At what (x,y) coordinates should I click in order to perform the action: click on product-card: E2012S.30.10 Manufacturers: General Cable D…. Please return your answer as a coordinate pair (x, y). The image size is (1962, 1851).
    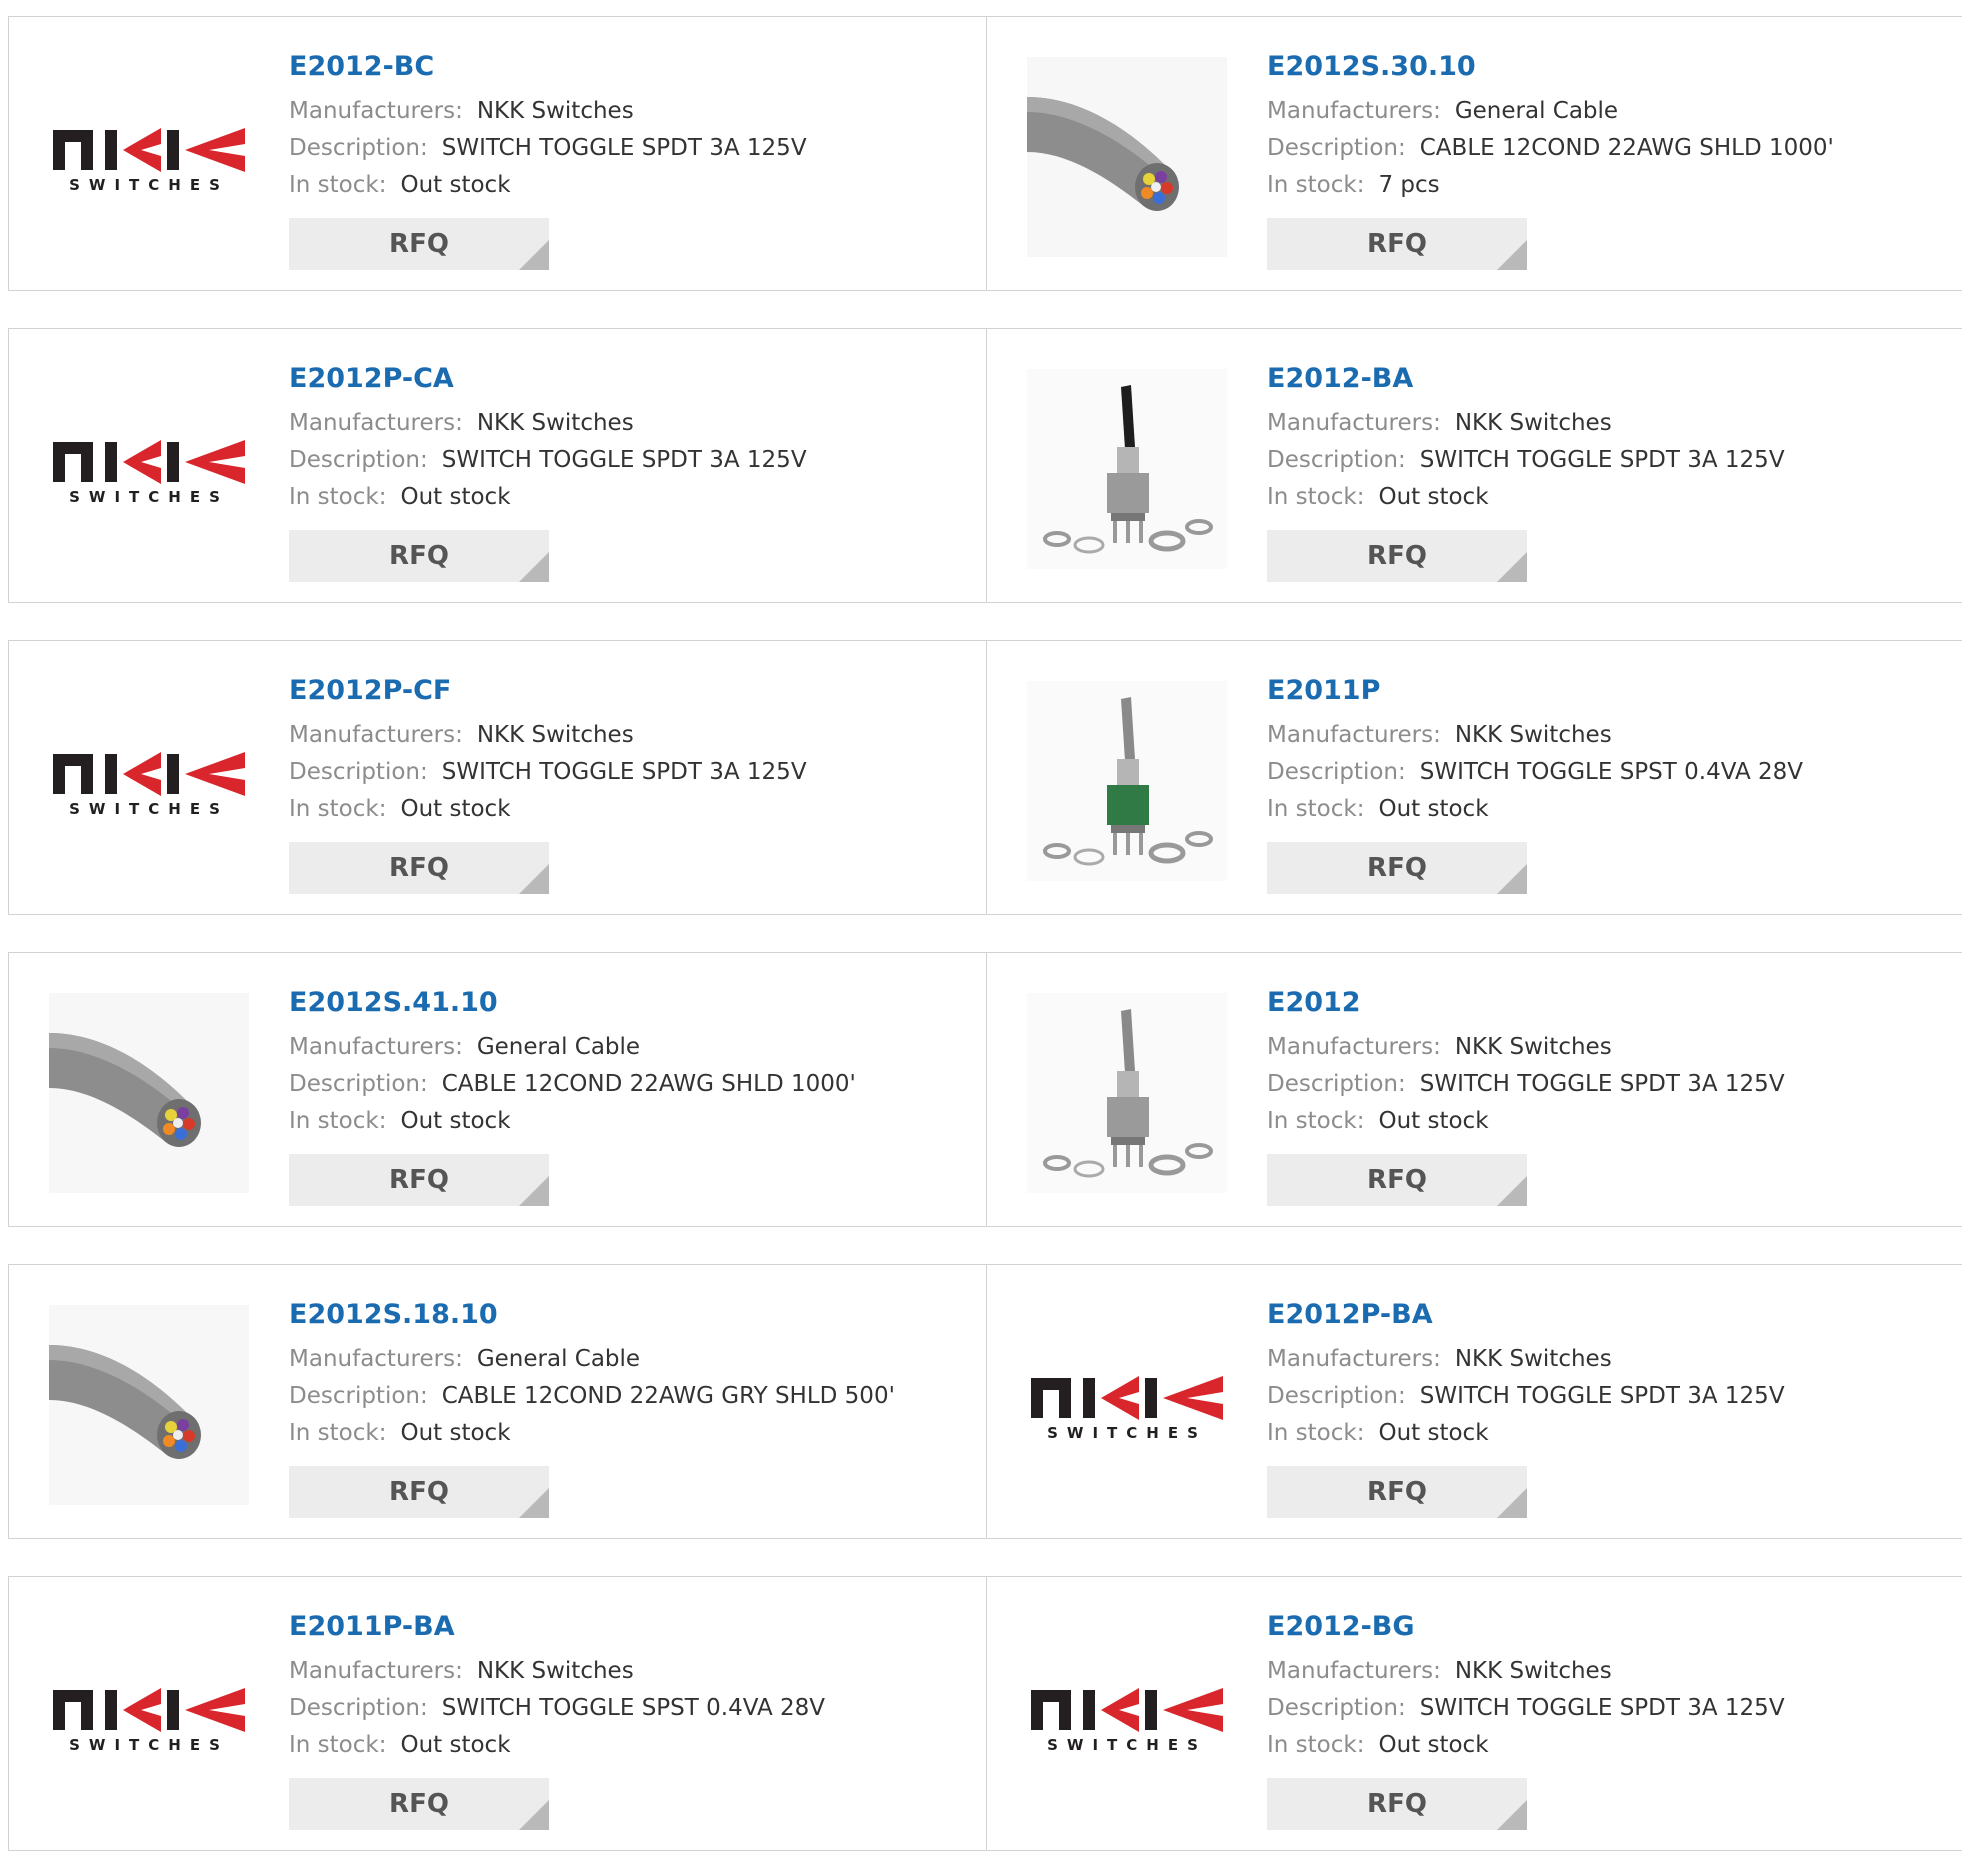
    Looking at the image, I should click on (1474, 153).